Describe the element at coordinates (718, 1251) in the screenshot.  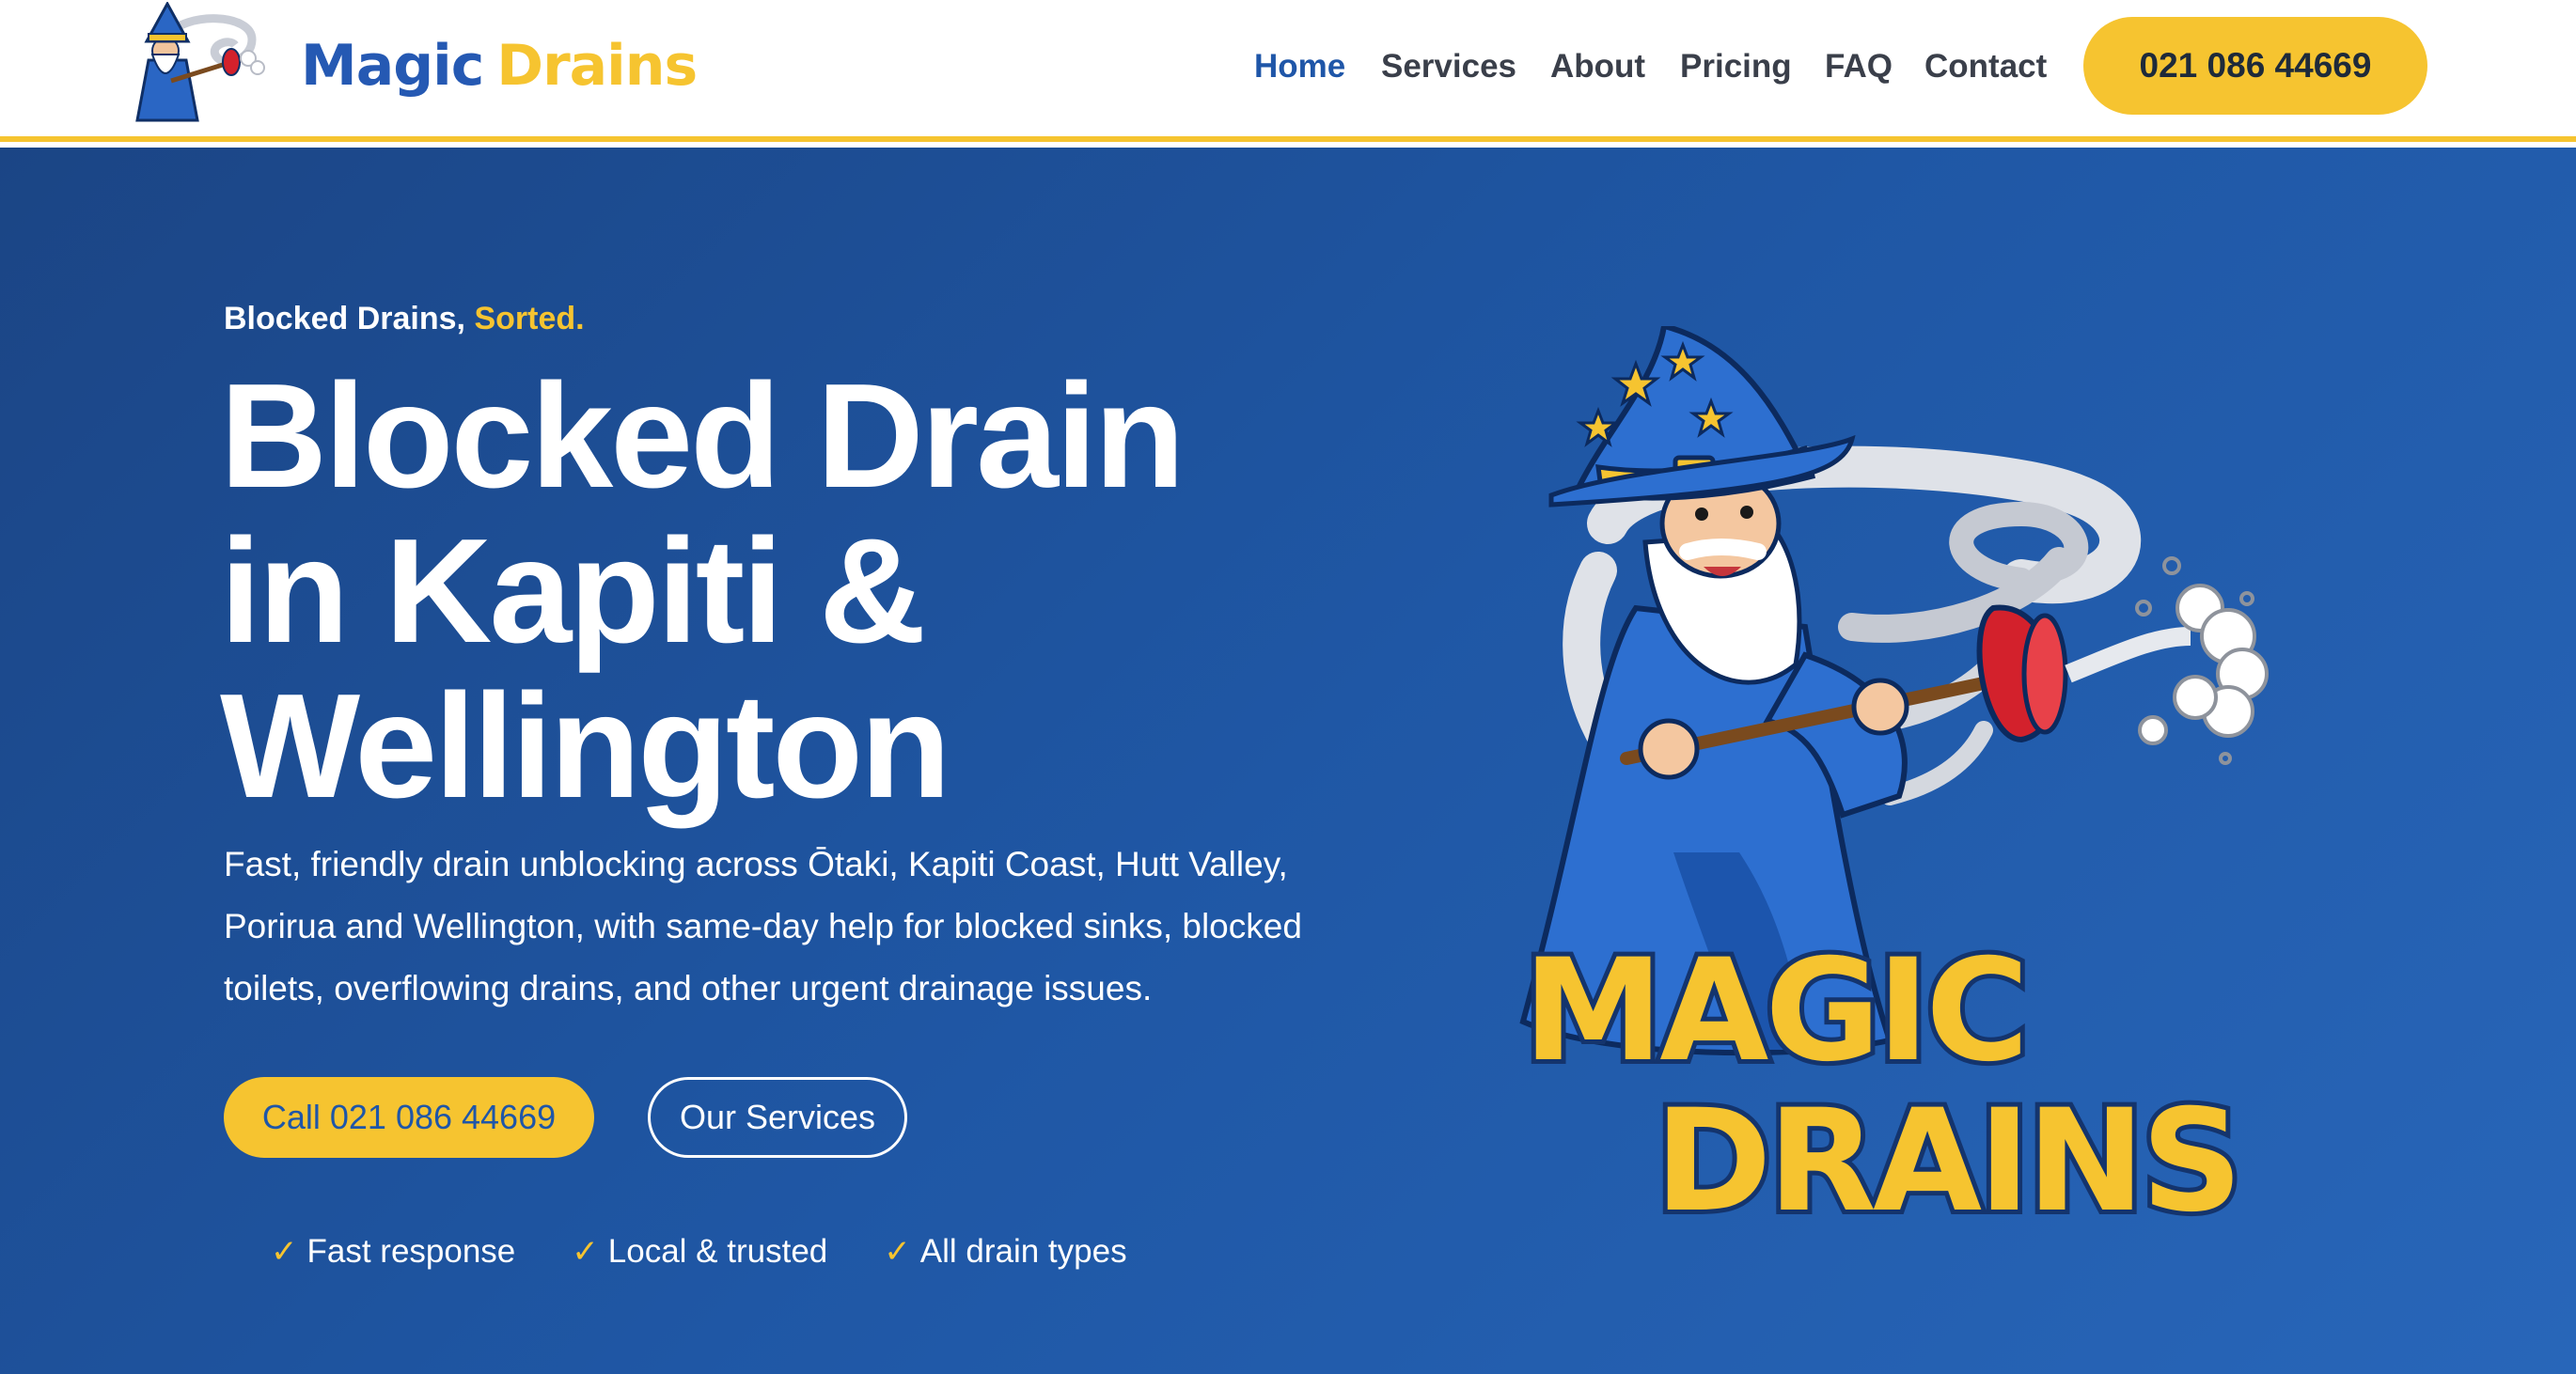
I see `feature-label: Local & trusted` at that location.